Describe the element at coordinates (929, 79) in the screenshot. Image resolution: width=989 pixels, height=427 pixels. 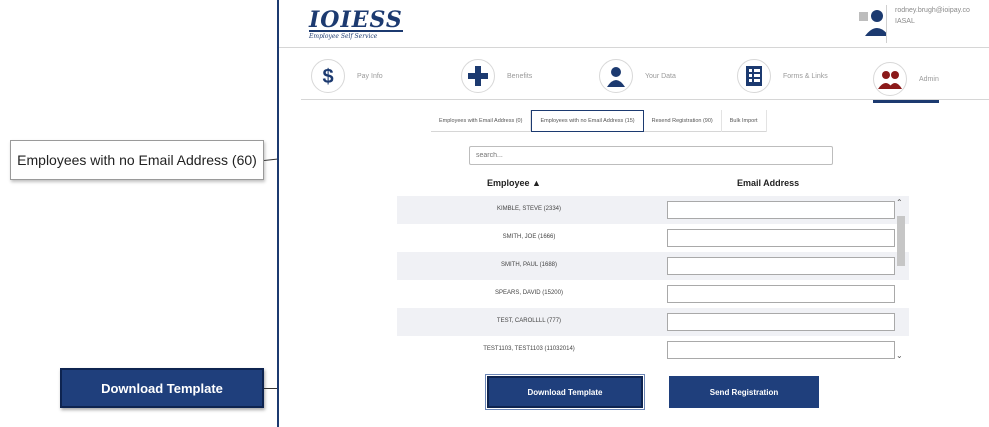
I see `tab-label: Admin` at that location.